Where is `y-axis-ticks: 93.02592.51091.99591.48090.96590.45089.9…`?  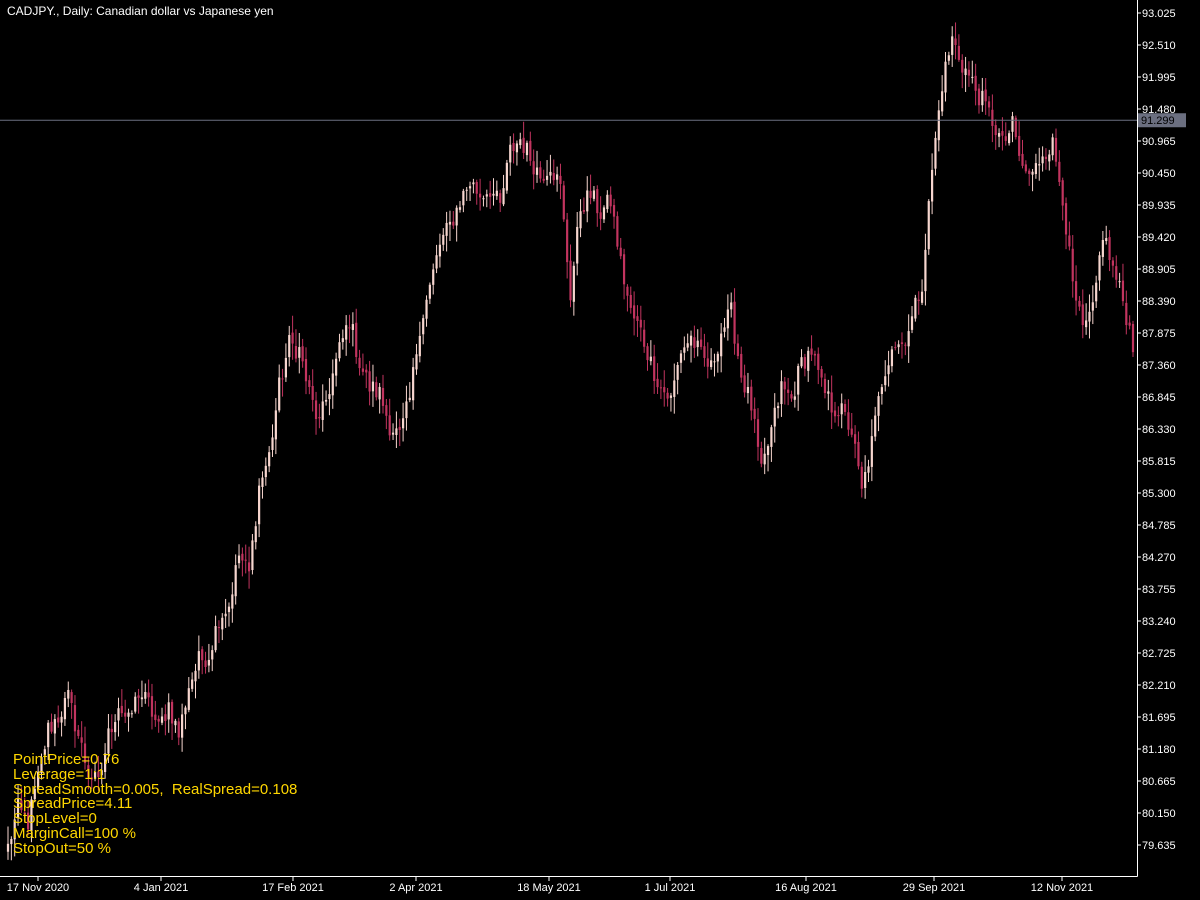 y-axis-ticks: 93.02592.51091.99591.48090.96590.45089.9… is located at coordinates (1156, 430).